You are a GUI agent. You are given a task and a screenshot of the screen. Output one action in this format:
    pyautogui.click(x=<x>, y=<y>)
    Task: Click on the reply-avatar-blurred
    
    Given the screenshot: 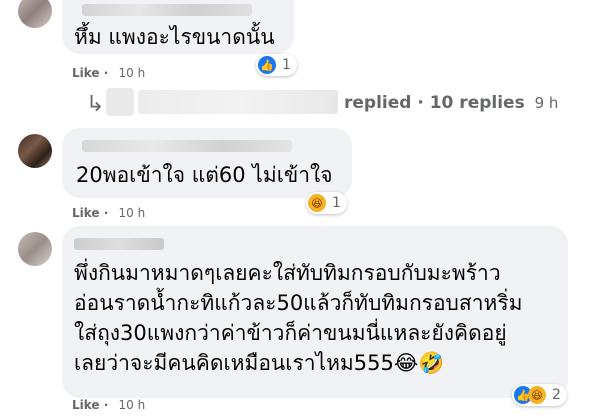 What is the action you would take?
    pyautogui.click(x=120, y=102)
    